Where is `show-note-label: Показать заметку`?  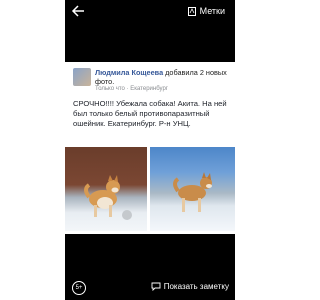
show-note-label: Показать заметку is located at coordinates (196, 286).